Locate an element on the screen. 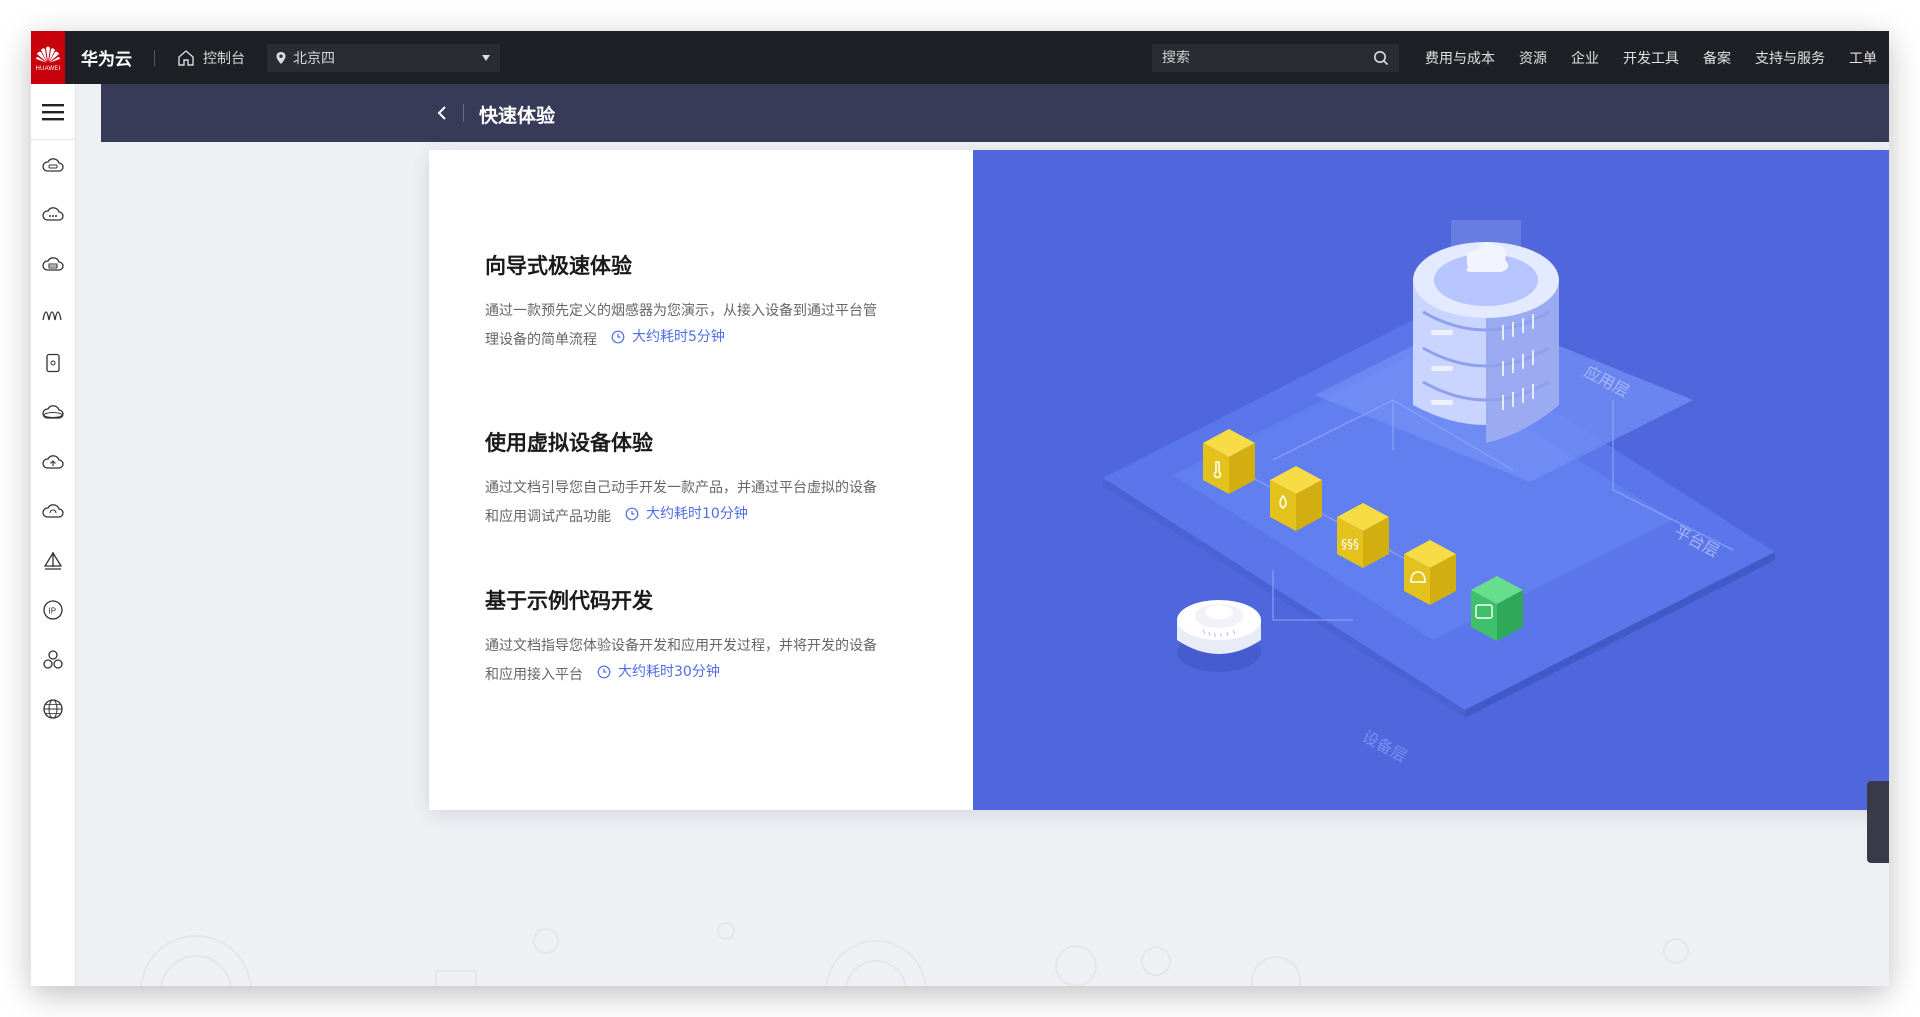 This screenshot has height=1017, width=1920. cloud-ring-icon is located at coordinates (53, 412).